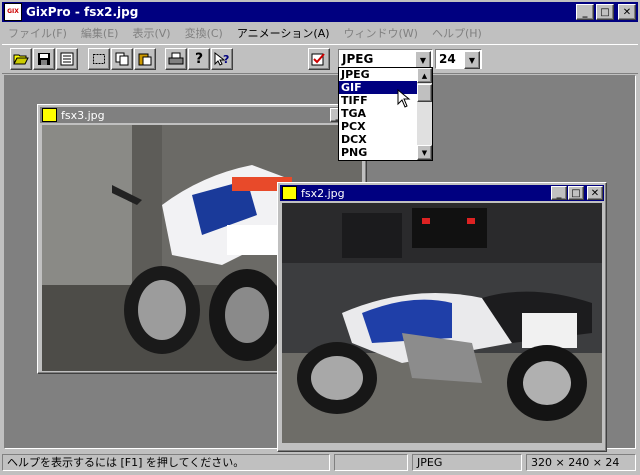  I want to click on depth-dropdown-arrow: ▼, so click(472, 60).